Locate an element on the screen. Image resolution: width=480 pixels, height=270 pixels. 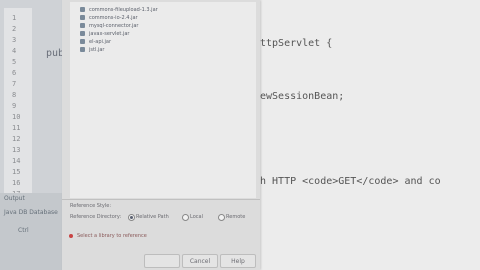
radio-remote is located at coordinates (221, 217).